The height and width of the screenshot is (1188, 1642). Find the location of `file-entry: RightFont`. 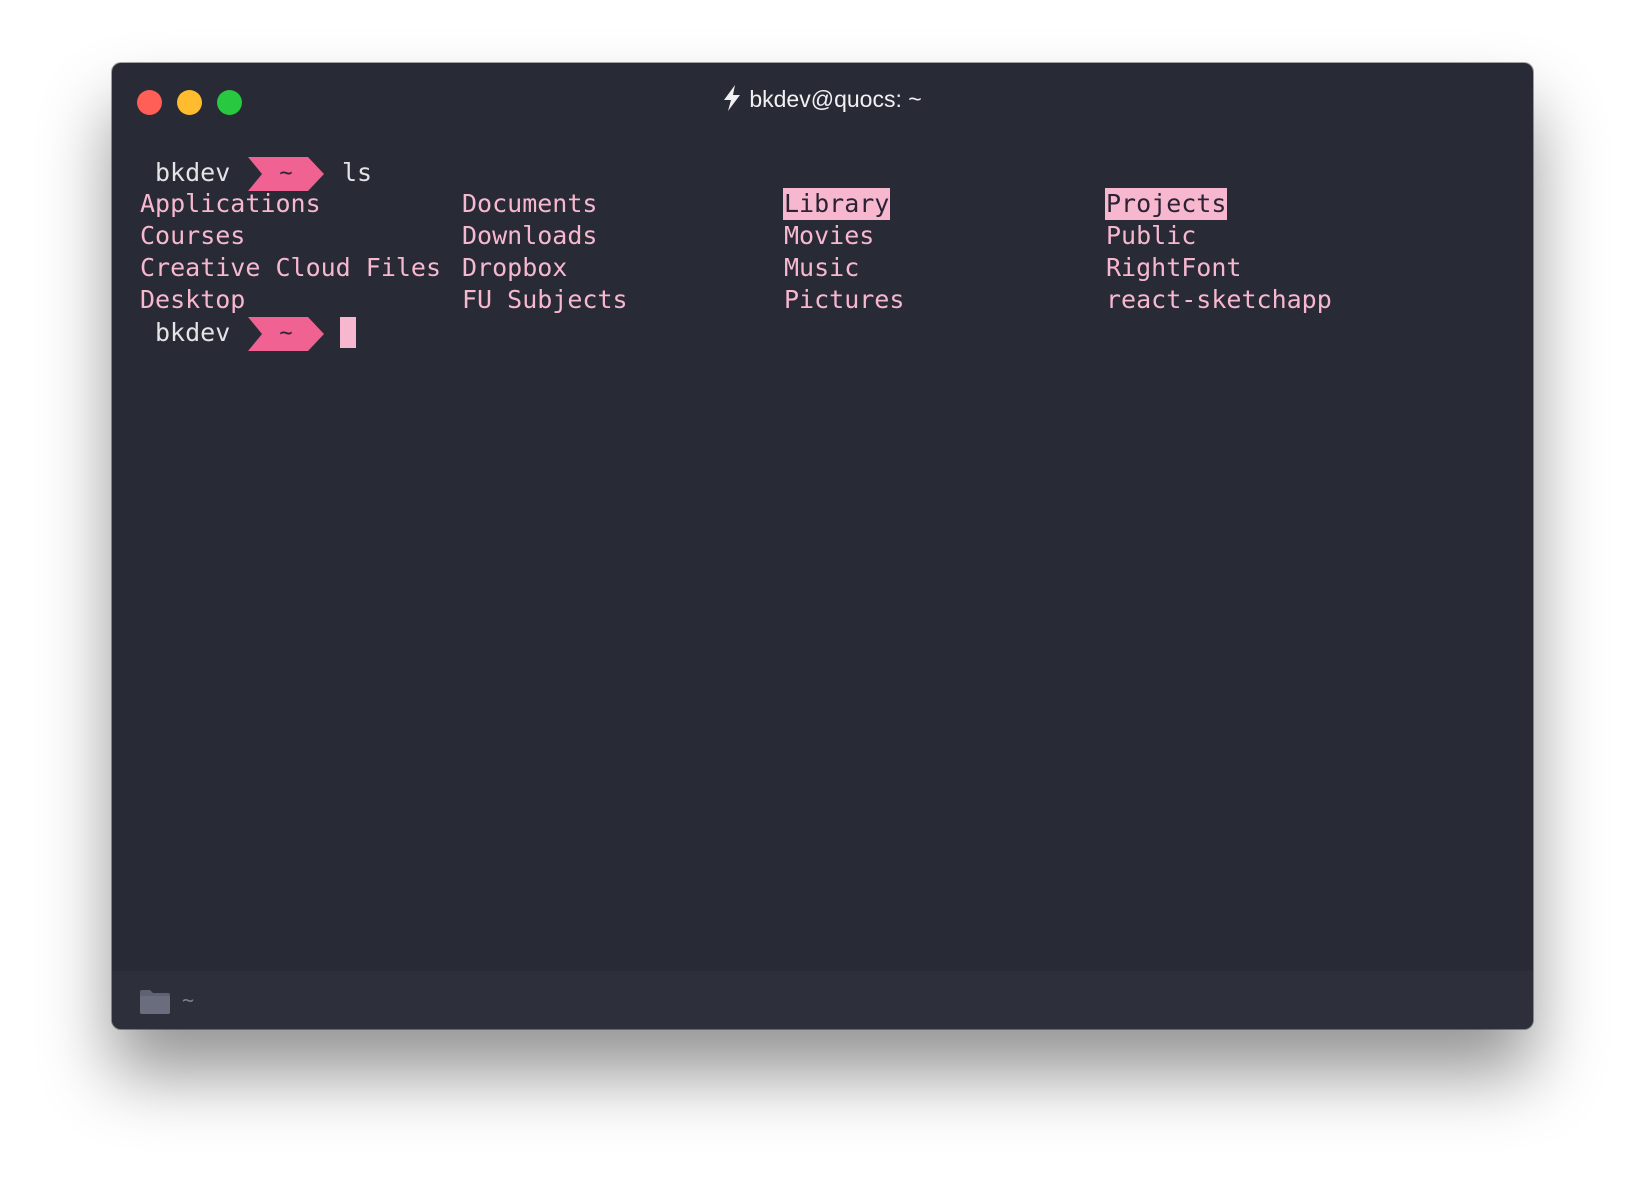

file-entry: RightFont is located at coordinates (1174, 267).